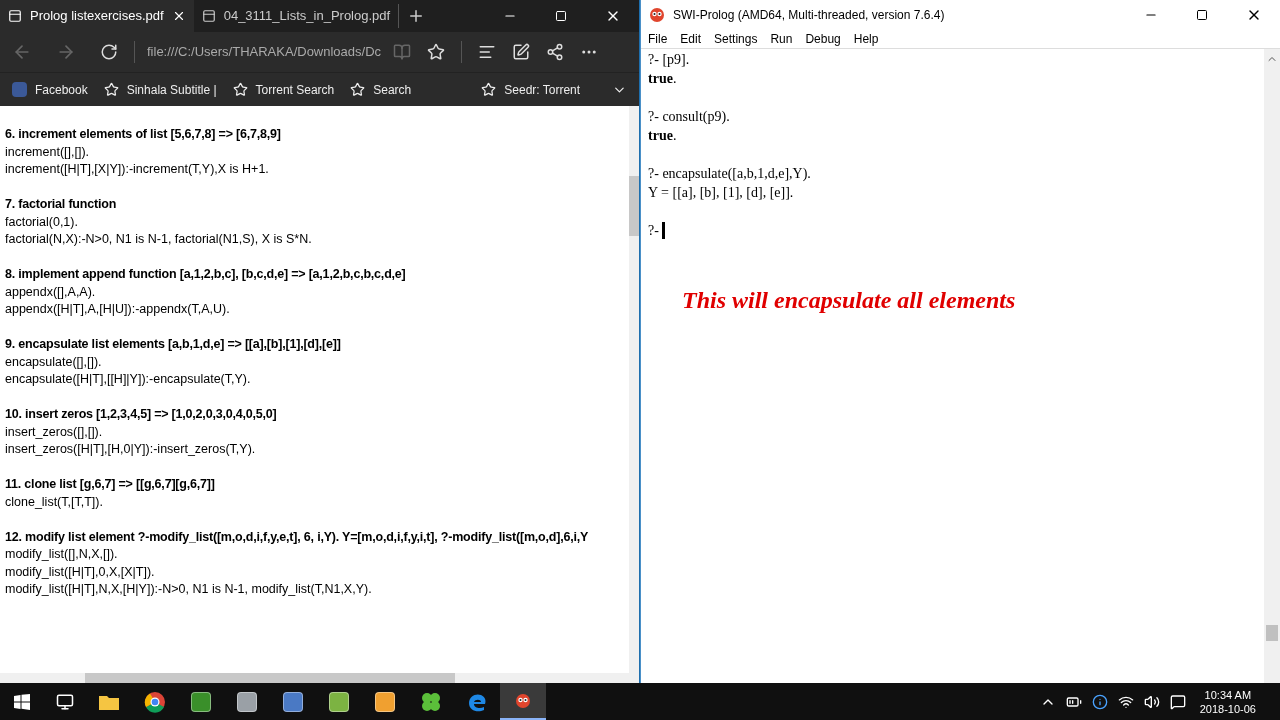 This screenshot has height=720, width=1280. I want to click on favorite-link: Torrent Search, so click(283, 89).